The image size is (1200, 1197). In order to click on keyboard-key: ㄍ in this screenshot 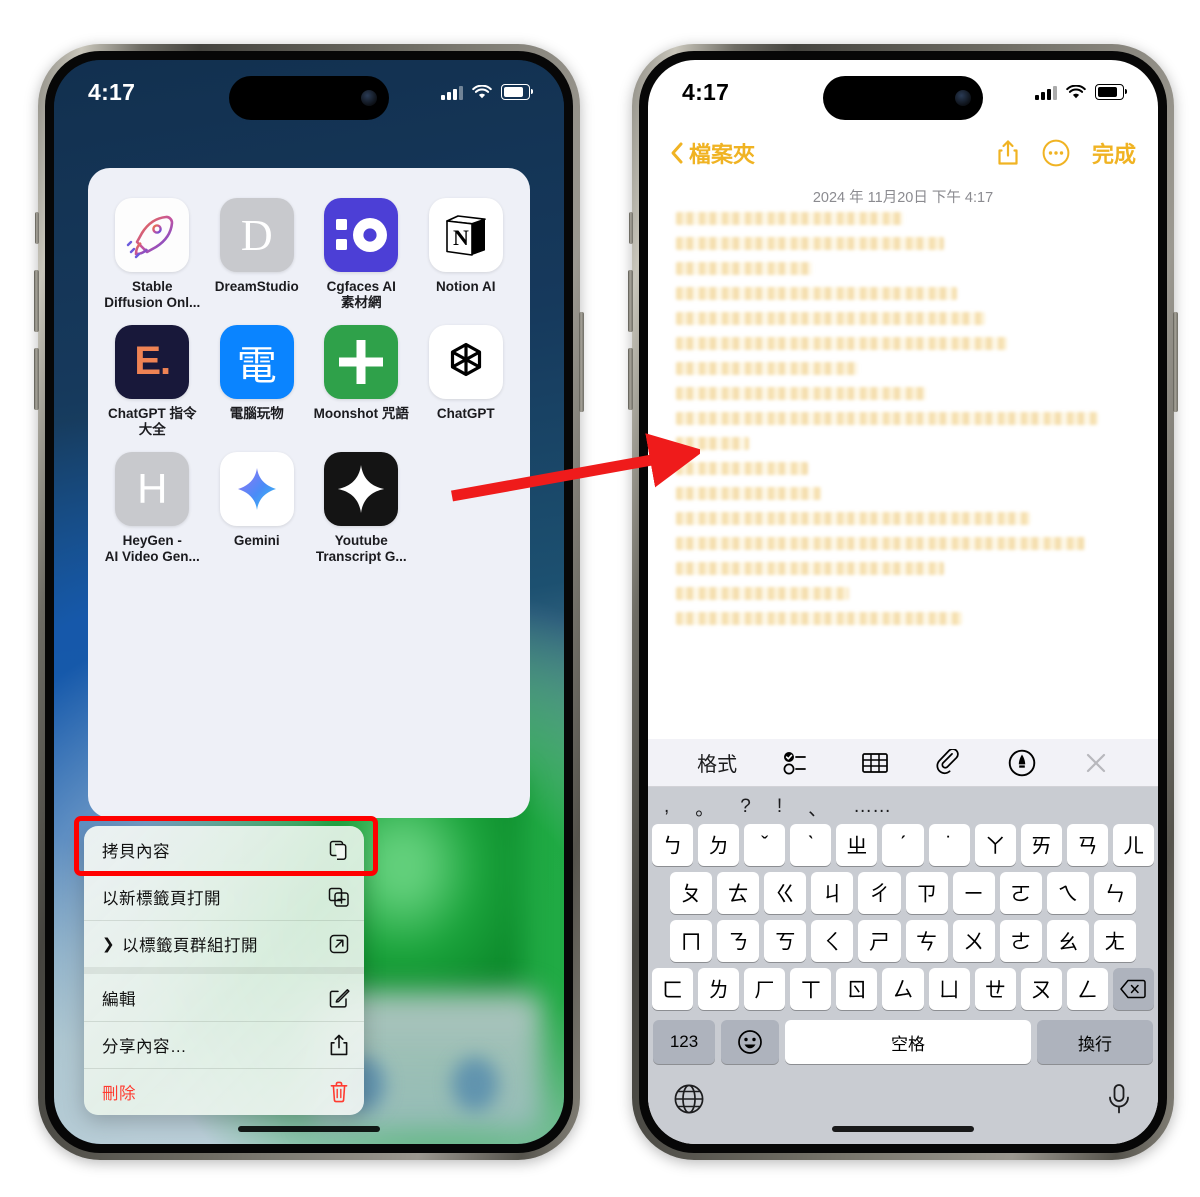, I will do `click(785, 893)`.